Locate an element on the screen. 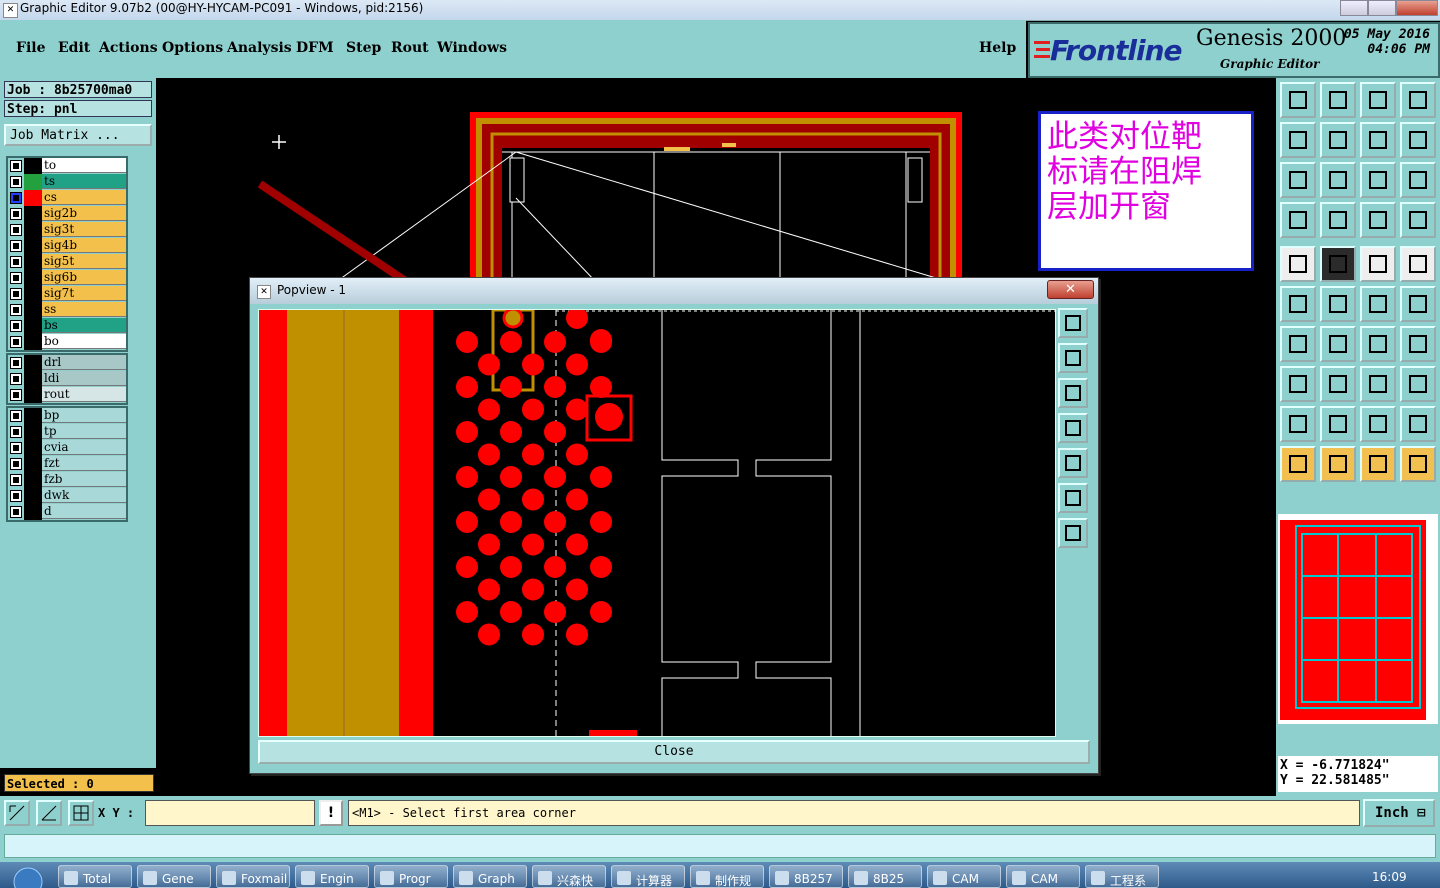  copy-button is located at coordinates (1418, 304).